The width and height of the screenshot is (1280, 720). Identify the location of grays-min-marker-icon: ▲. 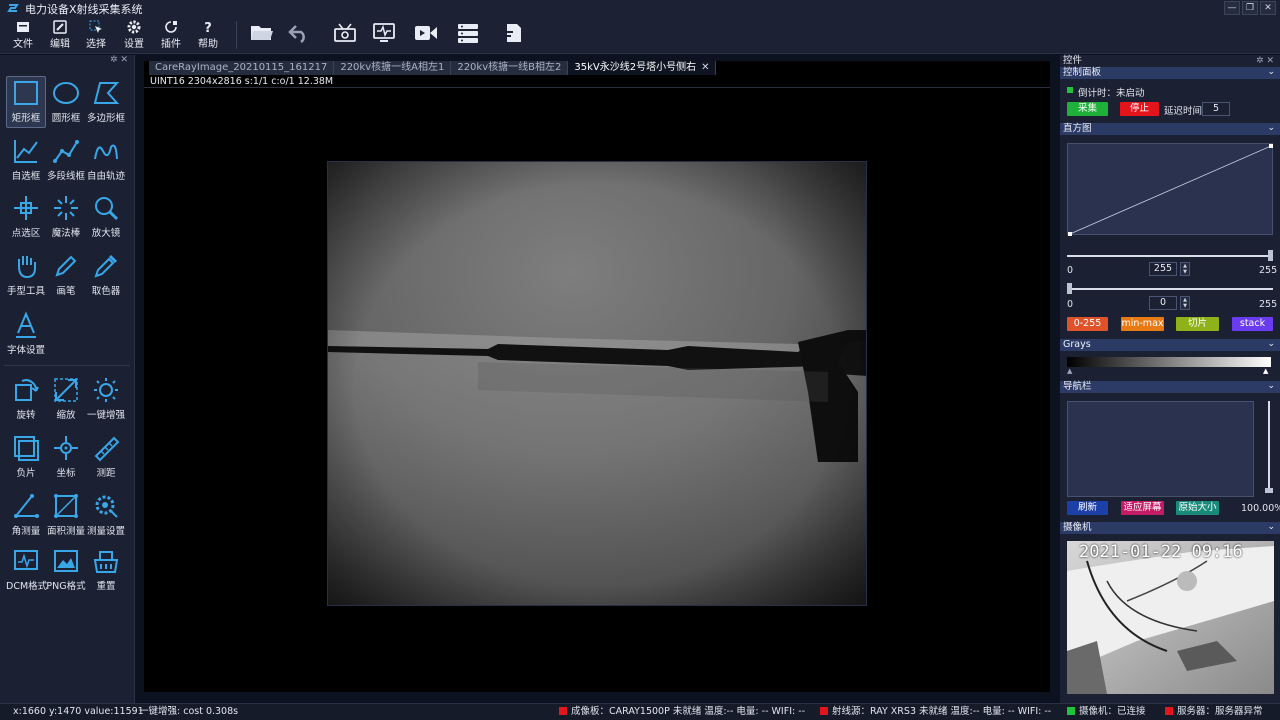
(1069, 371).